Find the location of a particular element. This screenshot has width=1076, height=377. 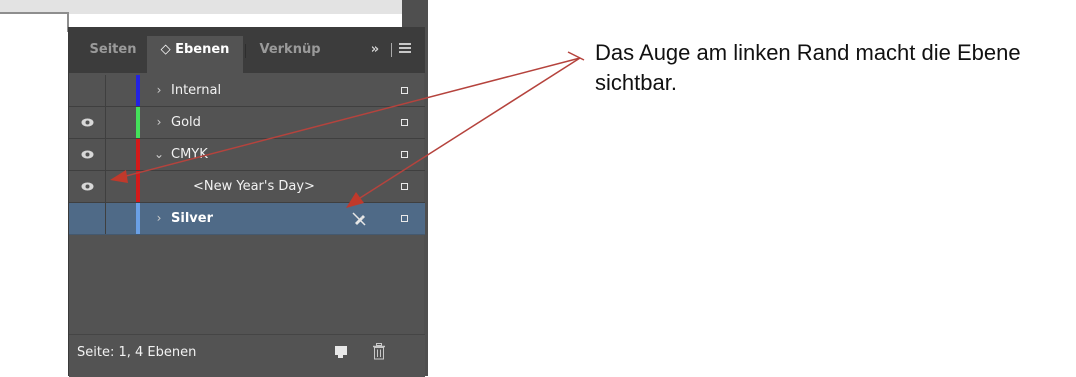

layer-name: Gold is located at coordinates (186, 123).